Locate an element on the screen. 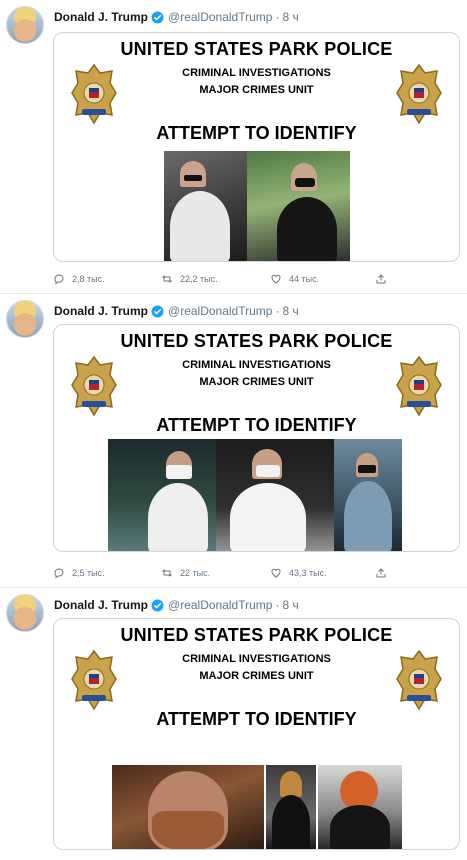 The width and height of the screenshot is (467, 860). retweet-button: 22,2 тыс. is located at coordinates (189, 279).